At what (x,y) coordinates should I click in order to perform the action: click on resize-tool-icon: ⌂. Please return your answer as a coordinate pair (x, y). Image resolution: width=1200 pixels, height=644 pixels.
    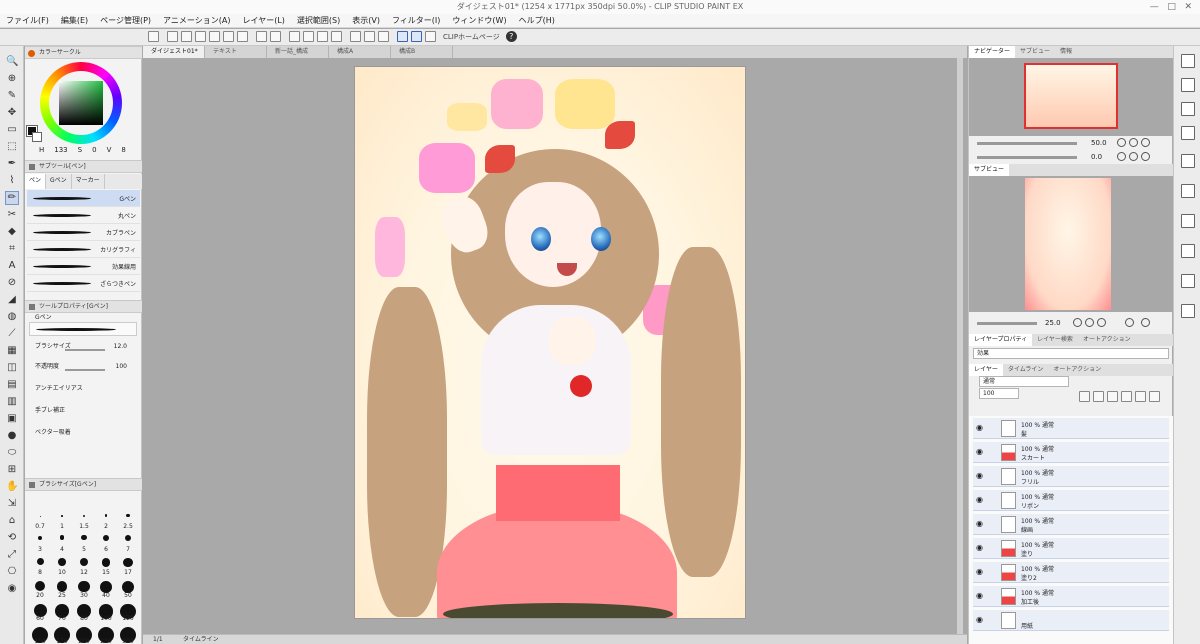
    Looking at the image, I should click on (12, 521).